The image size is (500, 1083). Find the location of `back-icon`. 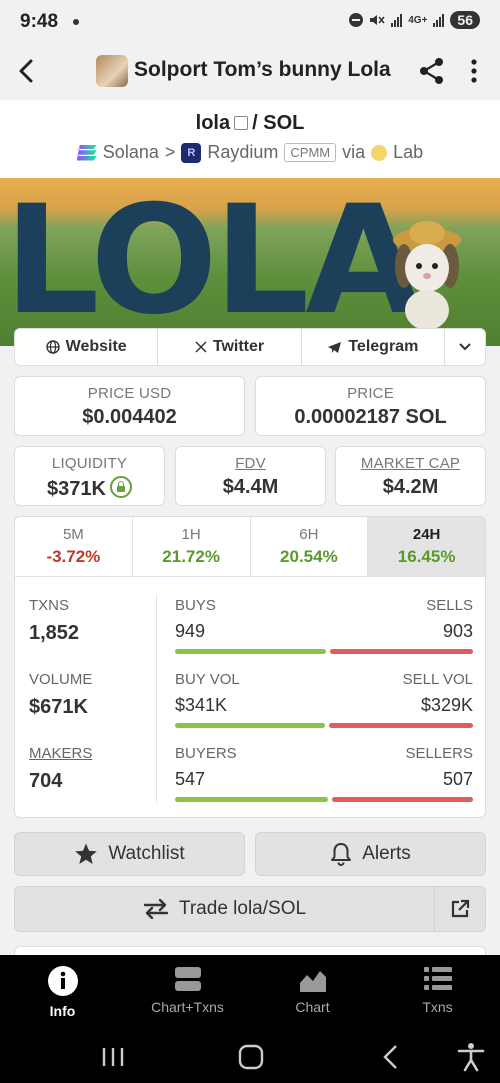

back-icon is located at coordinates (27, 71).